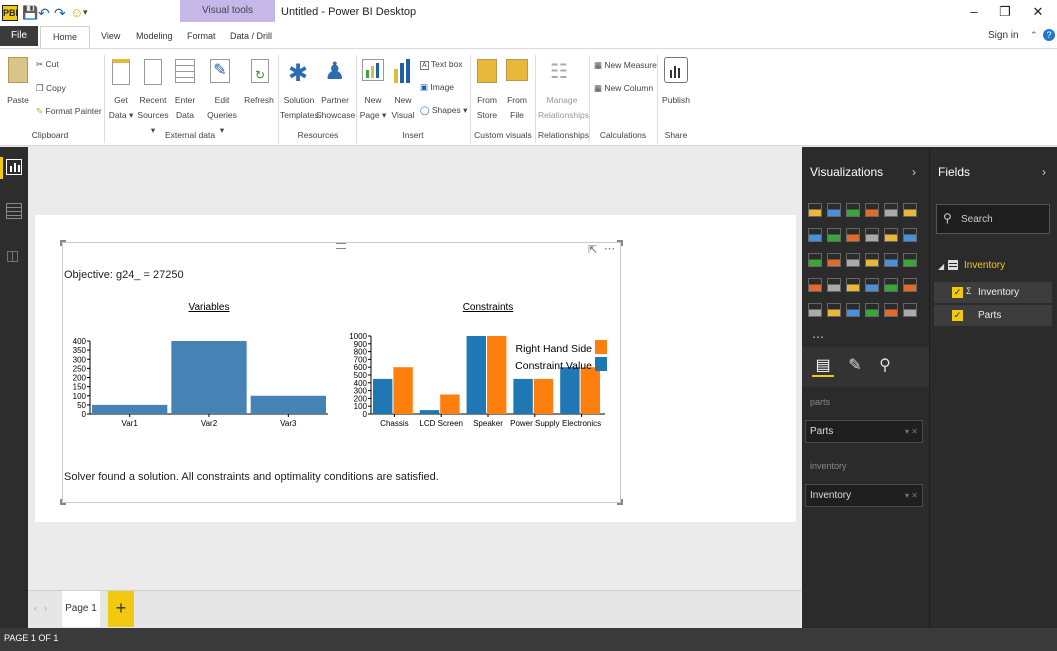  I want to click on cut-button: ✂ Cut, so click(47, 64).